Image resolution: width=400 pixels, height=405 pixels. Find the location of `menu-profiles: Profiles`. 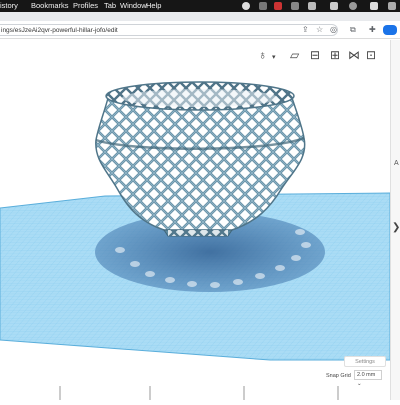

menu-profiles: Profiles is located at coordinates (85, 6).